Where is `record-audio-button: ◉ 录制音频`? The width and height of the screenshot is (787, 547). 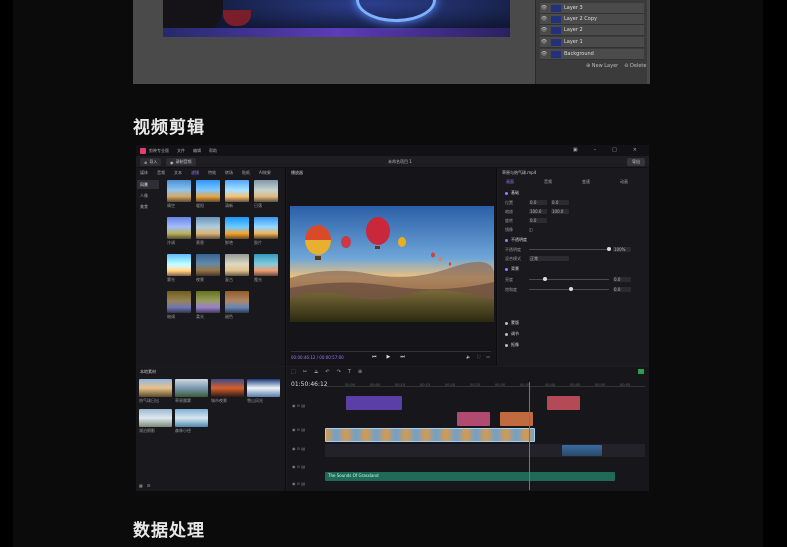 record-audio-button: ◉ 录制音频 is located at coordinates (181, 162).